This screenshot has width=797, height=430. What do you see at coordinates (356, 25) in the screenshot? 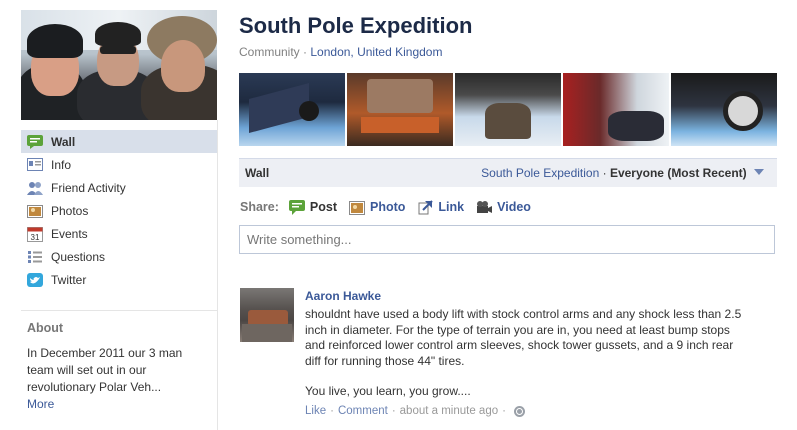
I see `page-title: South Pole Expedition` at bounding box center [356, 25].